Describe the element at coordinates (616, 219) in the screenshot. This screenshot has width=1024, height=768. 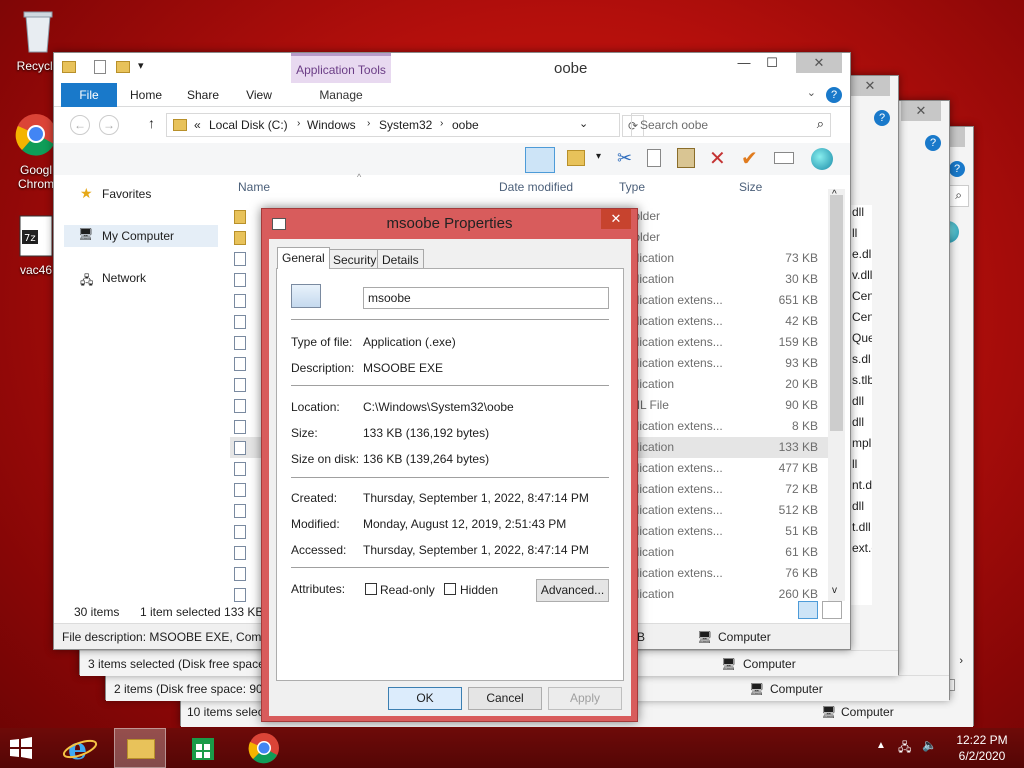
I see `dialog-close-button: ✕` at that location.